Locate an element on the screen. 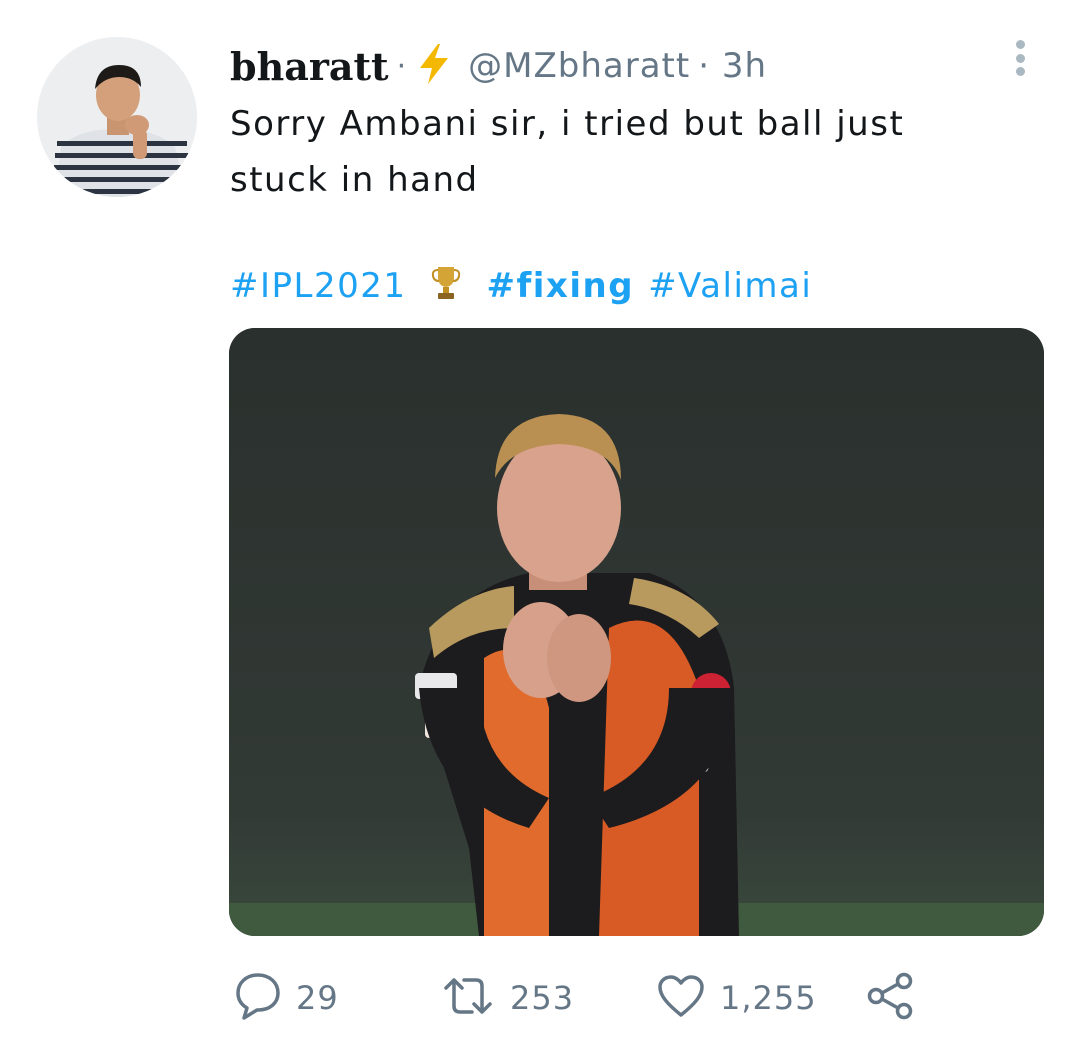  retweet-icon is located at coordinates (468, 998).